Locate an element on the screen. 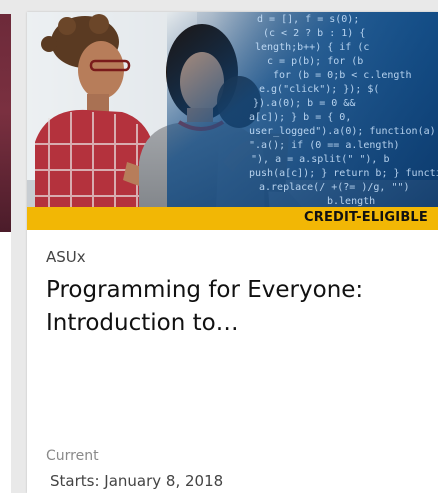 Image resolution: width=438 pixels, height=493 pixels. course-status: Current is located at coordinates (72, 456).